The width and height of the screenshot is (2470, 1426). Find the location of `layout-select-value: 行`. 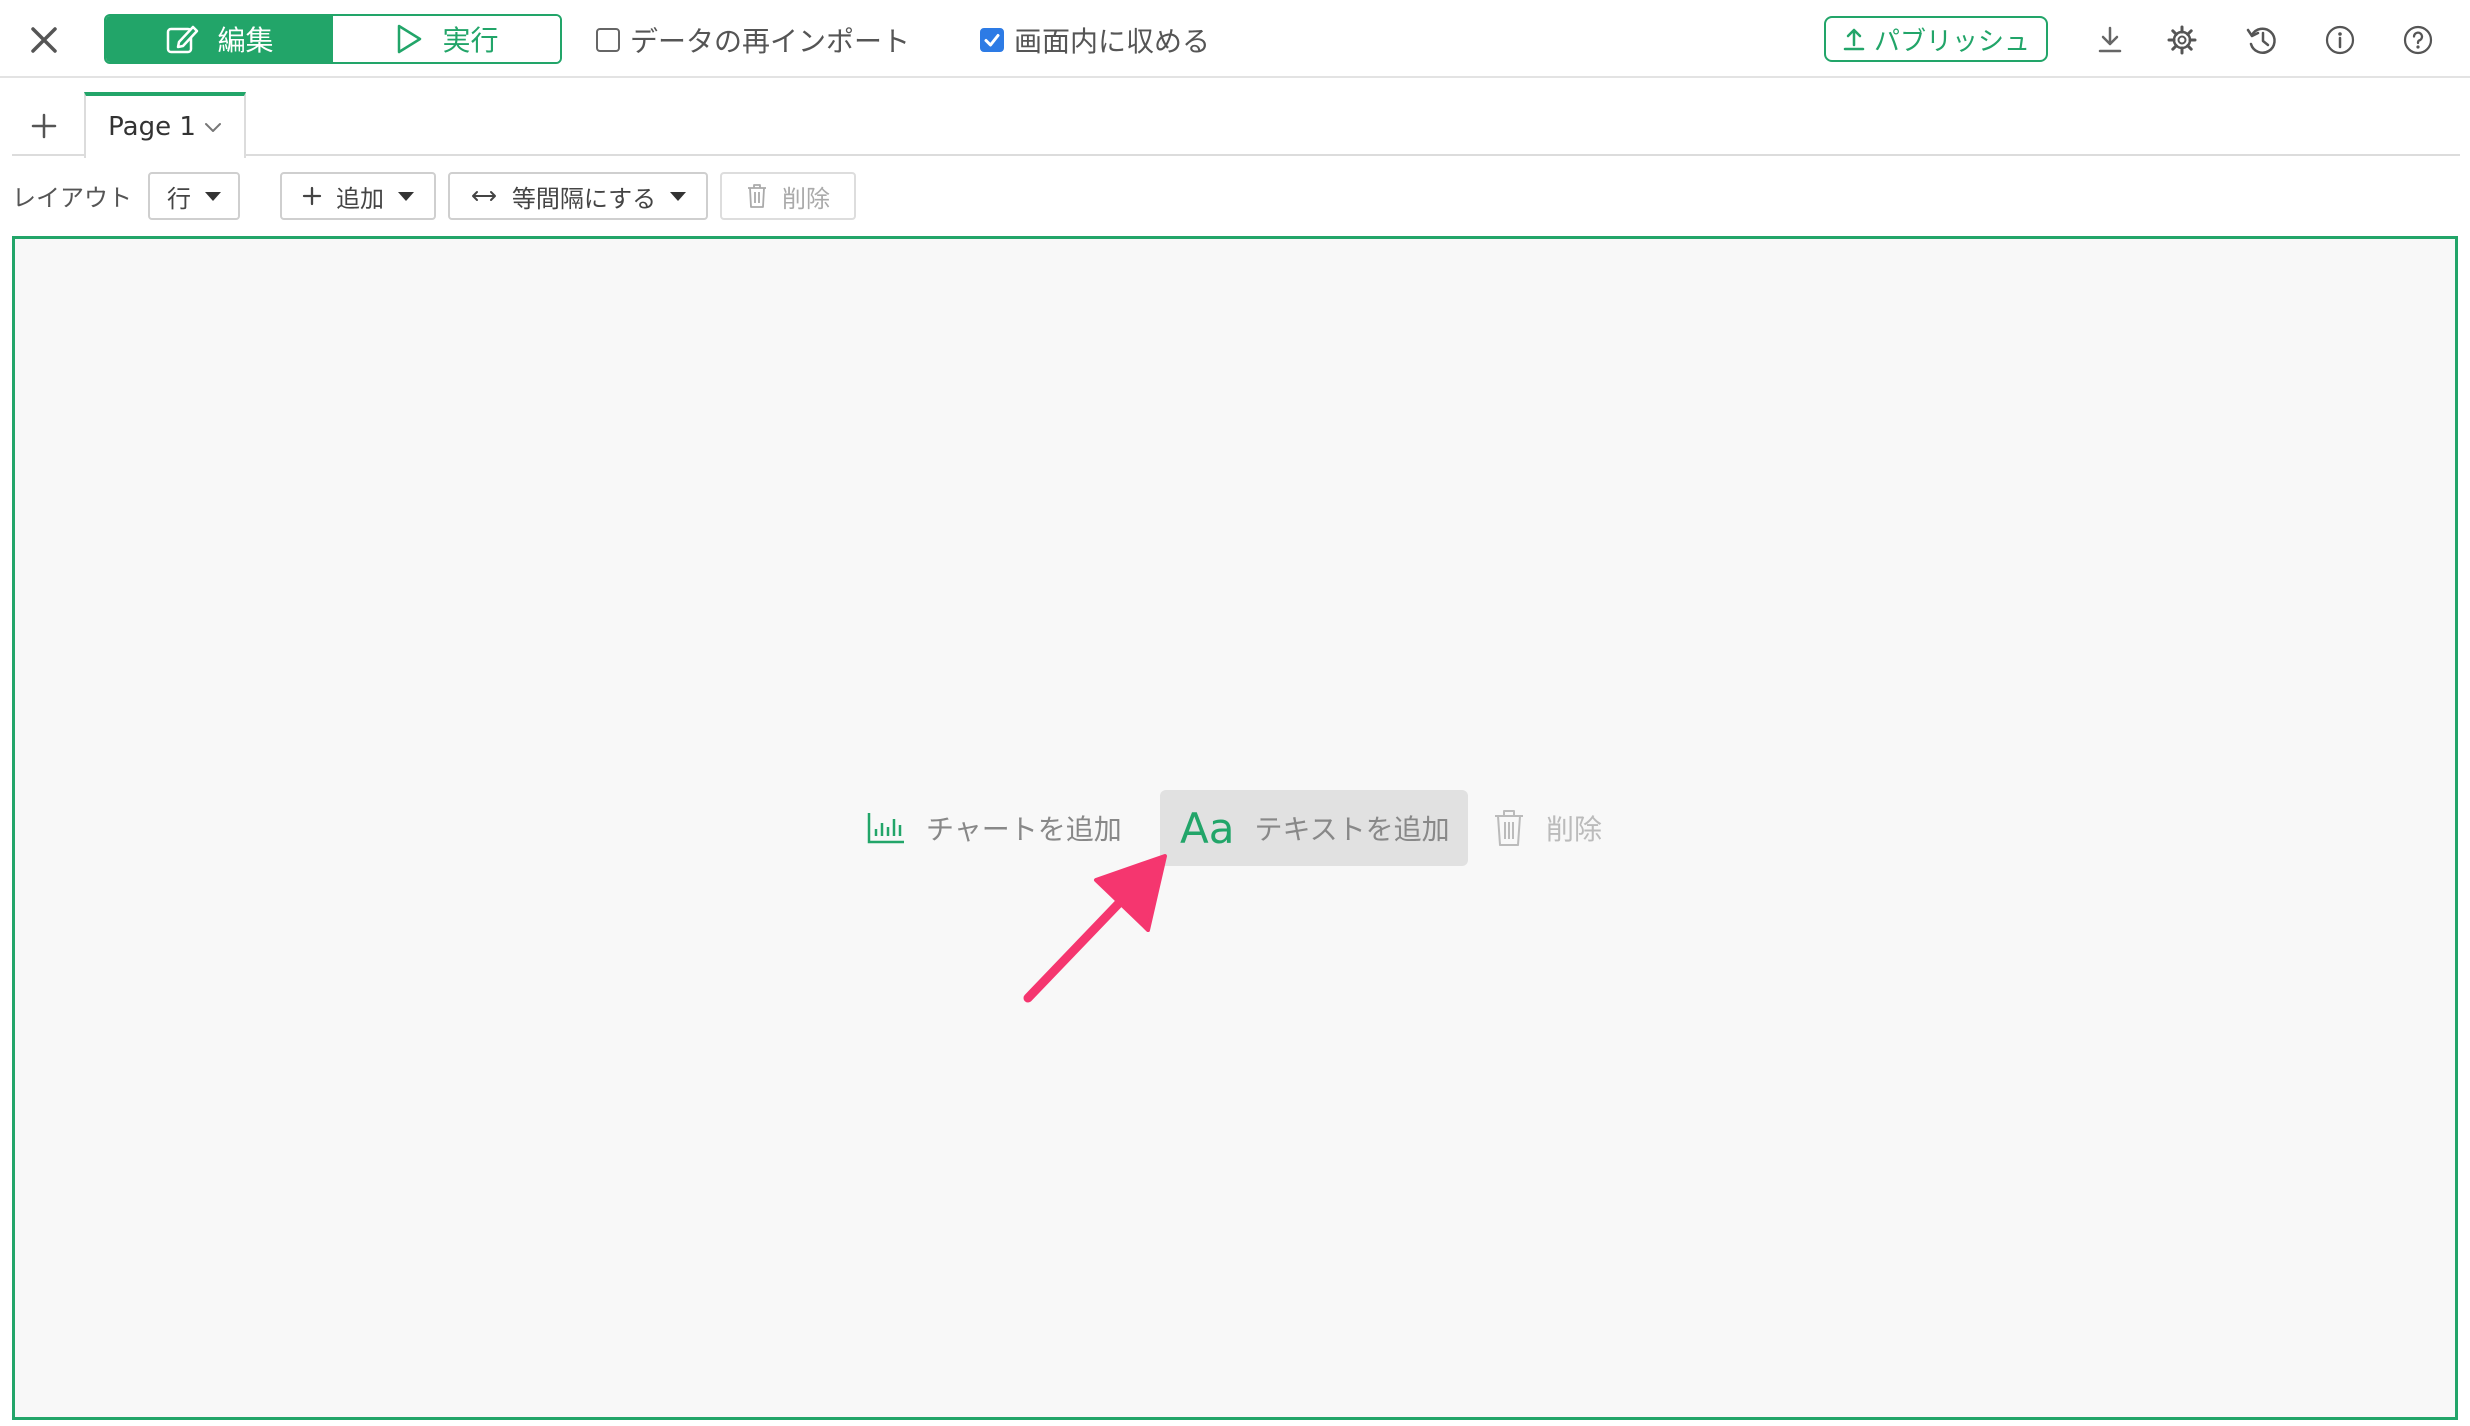

layout-select-value: 行 is located at coordinates (179, 198).